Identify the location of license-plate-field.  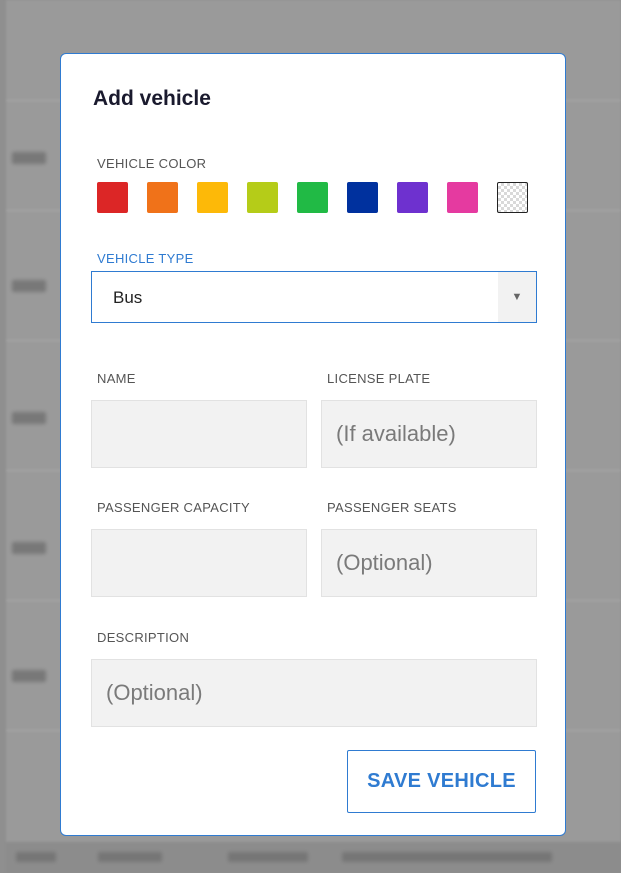
(429, 434).